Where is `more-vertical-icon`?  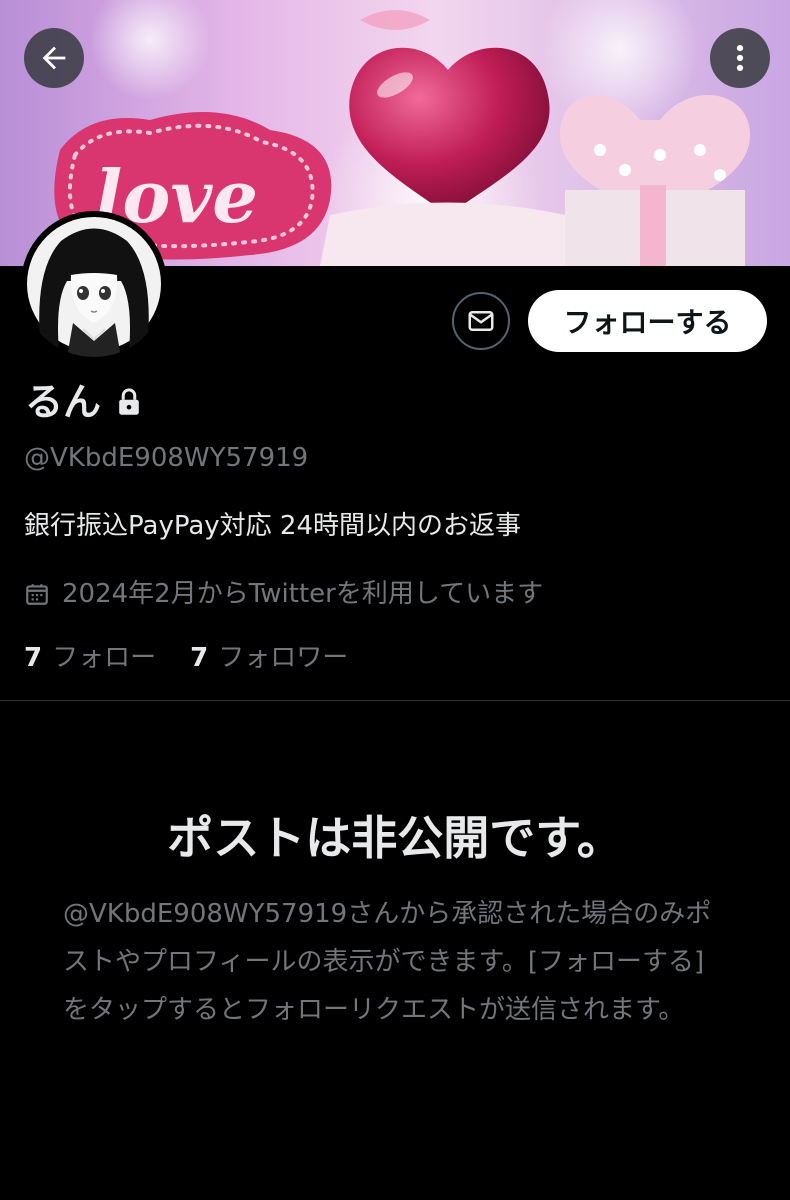 more-vertical-icon is located at coordinates (740, 58).